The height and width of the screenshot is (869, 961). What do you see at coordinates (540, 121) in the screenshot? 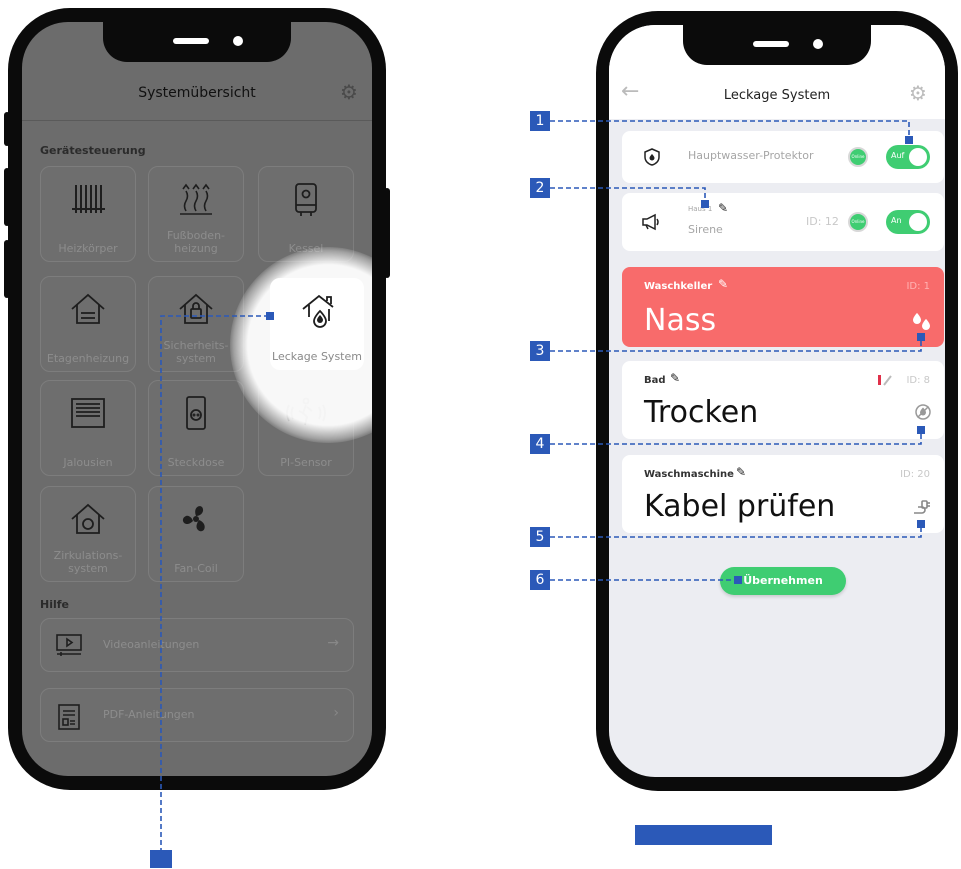
I see `callout-1: 1` at bounding box center [540, 121].